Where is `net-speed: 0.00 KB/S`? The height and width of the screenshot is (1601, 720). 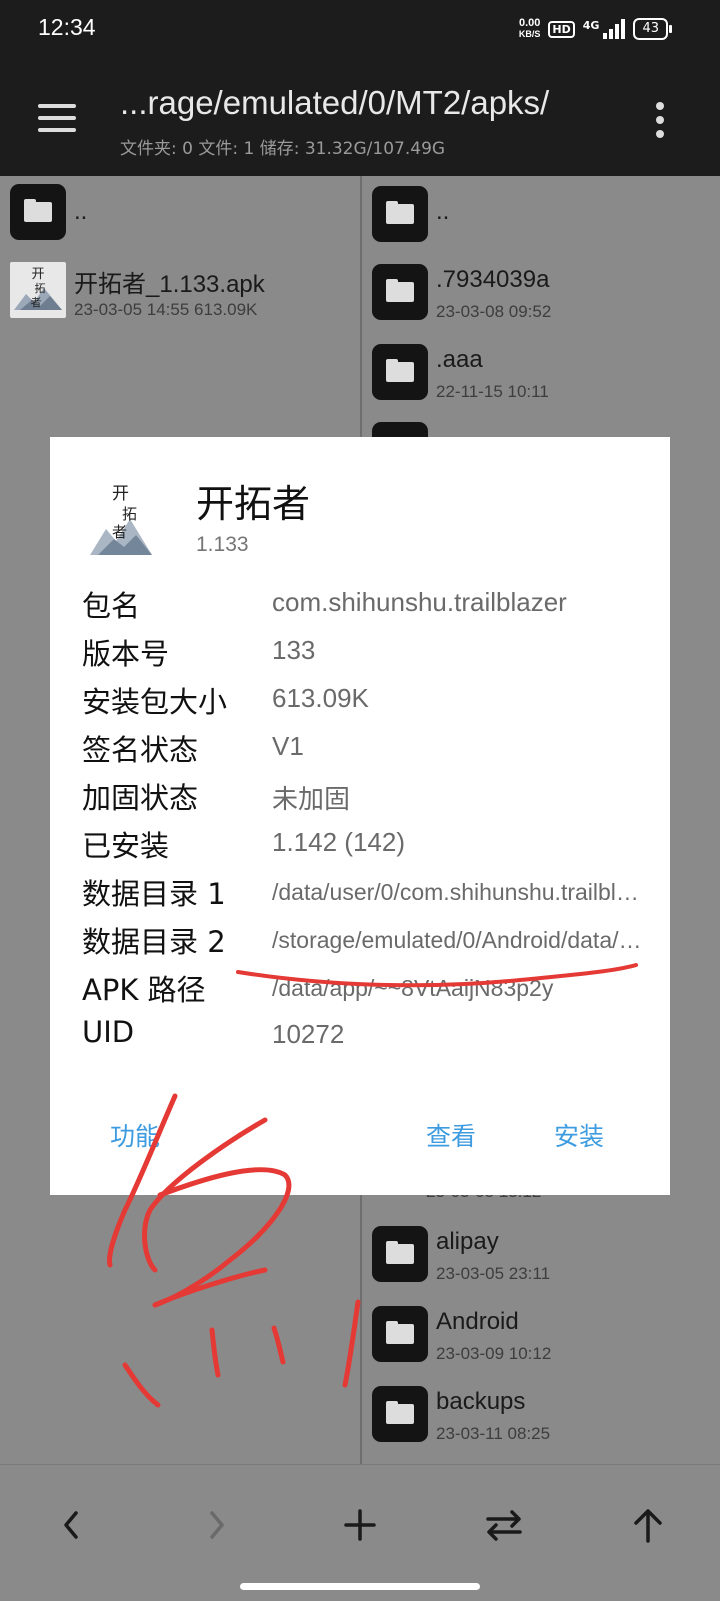 net-speed: 0.00 KB/S is located at coordinates (530, 29).